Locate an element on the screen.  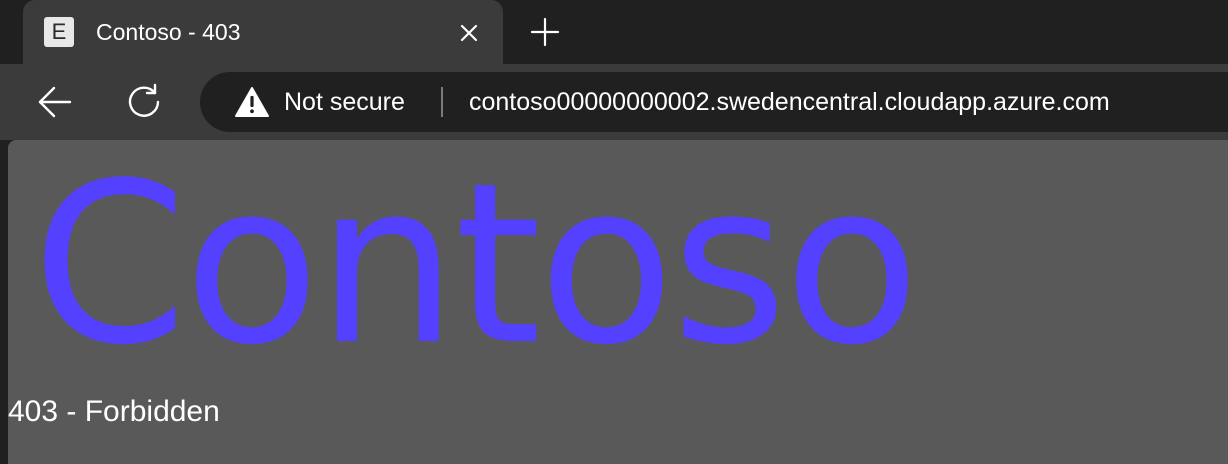
error-message: 403 - Forbidden is located at coordinates (114, 411).